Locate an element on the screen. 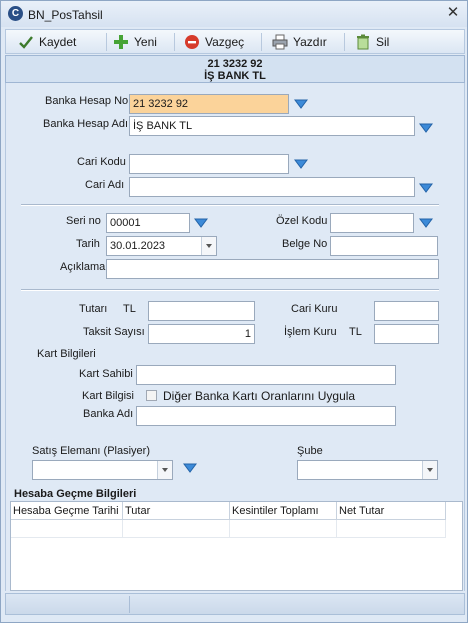 This screenshot has width=468, height=623. status-bar-divider is located at coordinates (129, 604).